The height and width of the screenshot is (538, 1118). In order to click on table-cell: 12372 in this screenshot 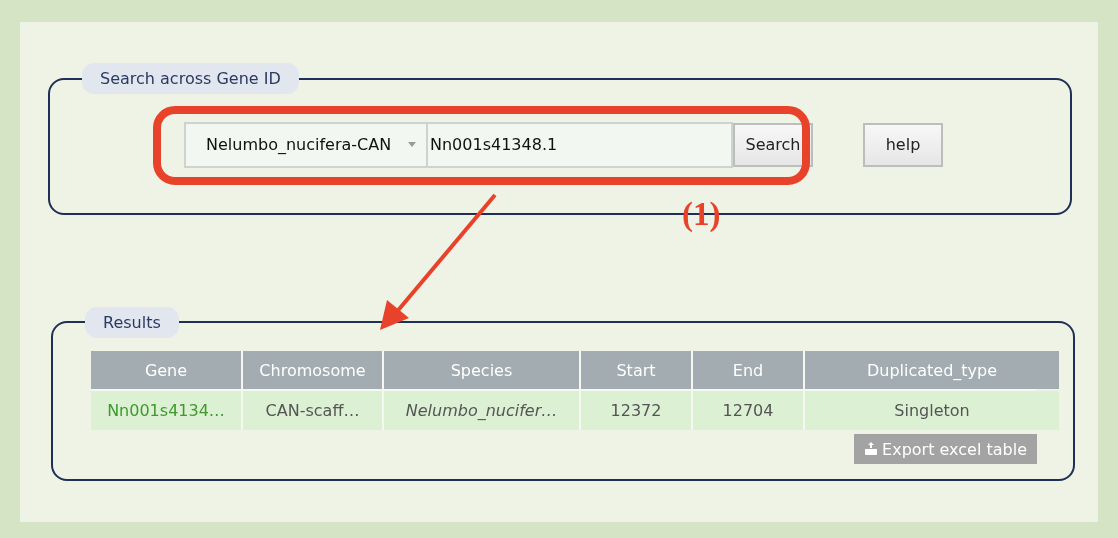, I will do `click(636, 411)`.